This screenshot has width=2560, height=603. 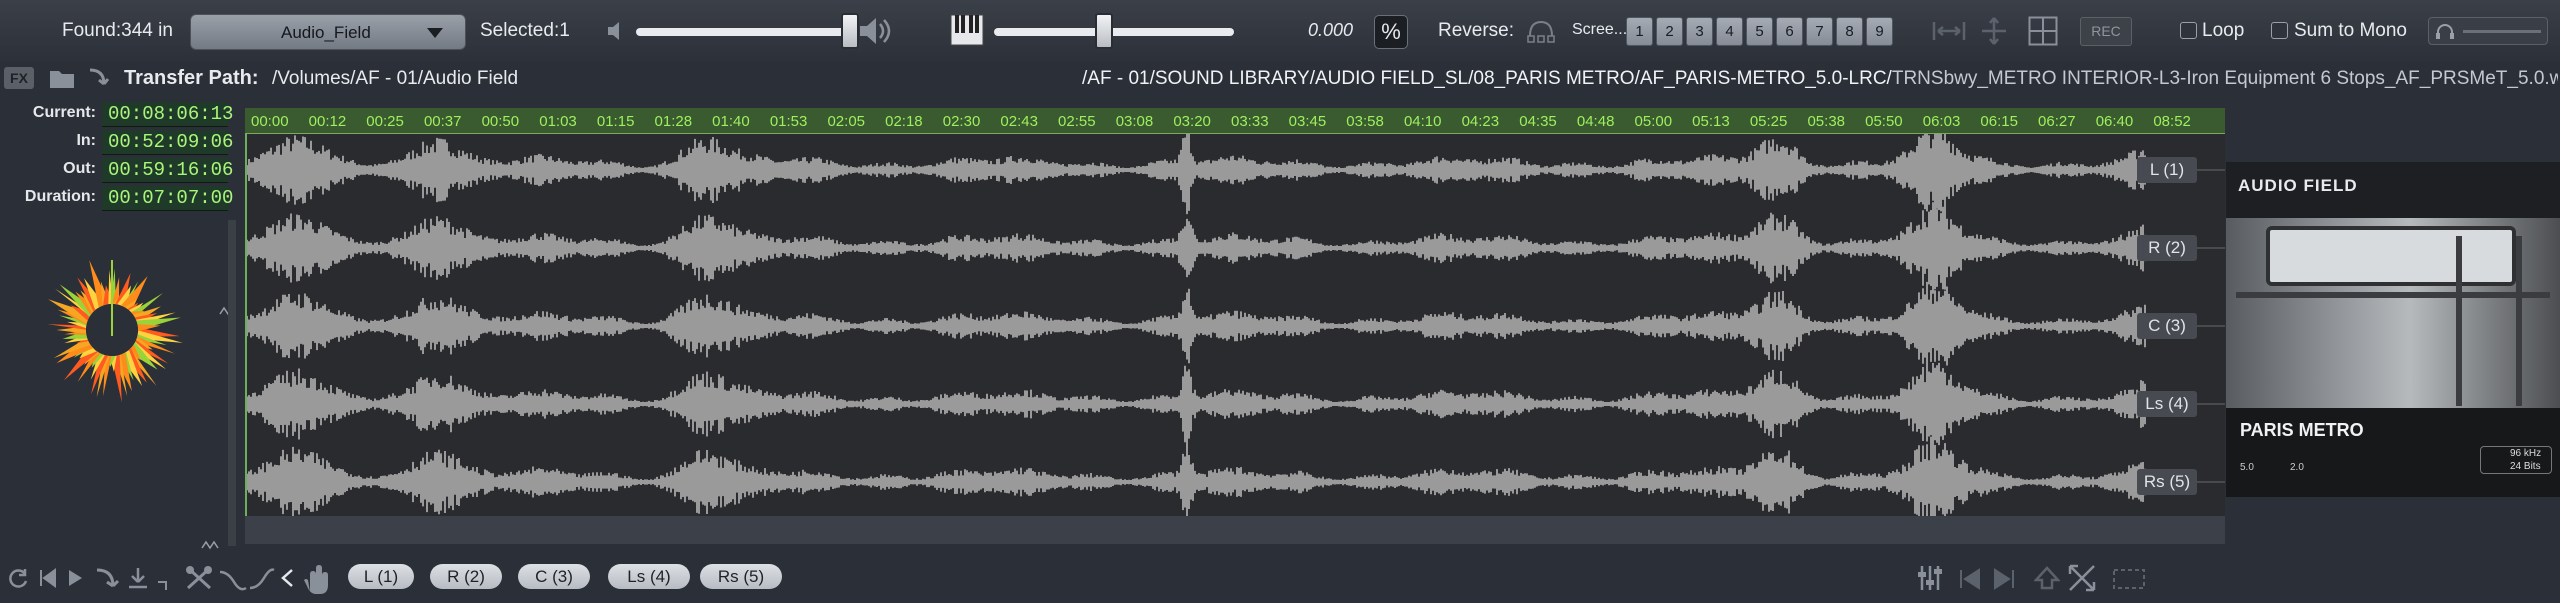 What do you see at coordinates (1669, 31) in the screenshot?
I see `screen-button-2: 2` at bounding box center [1669, 31].